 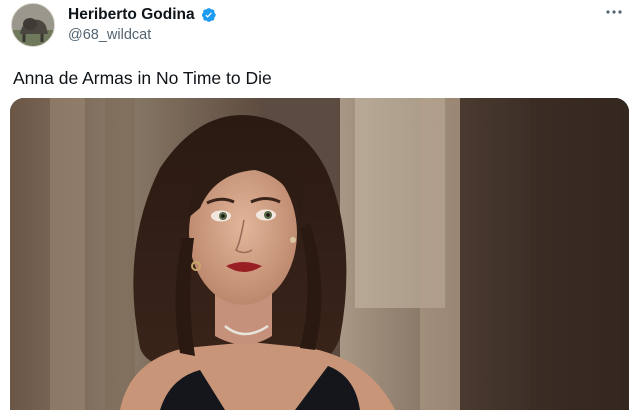 I want to click on author-handle: @68_wildcat, so click(x=109, y=35).